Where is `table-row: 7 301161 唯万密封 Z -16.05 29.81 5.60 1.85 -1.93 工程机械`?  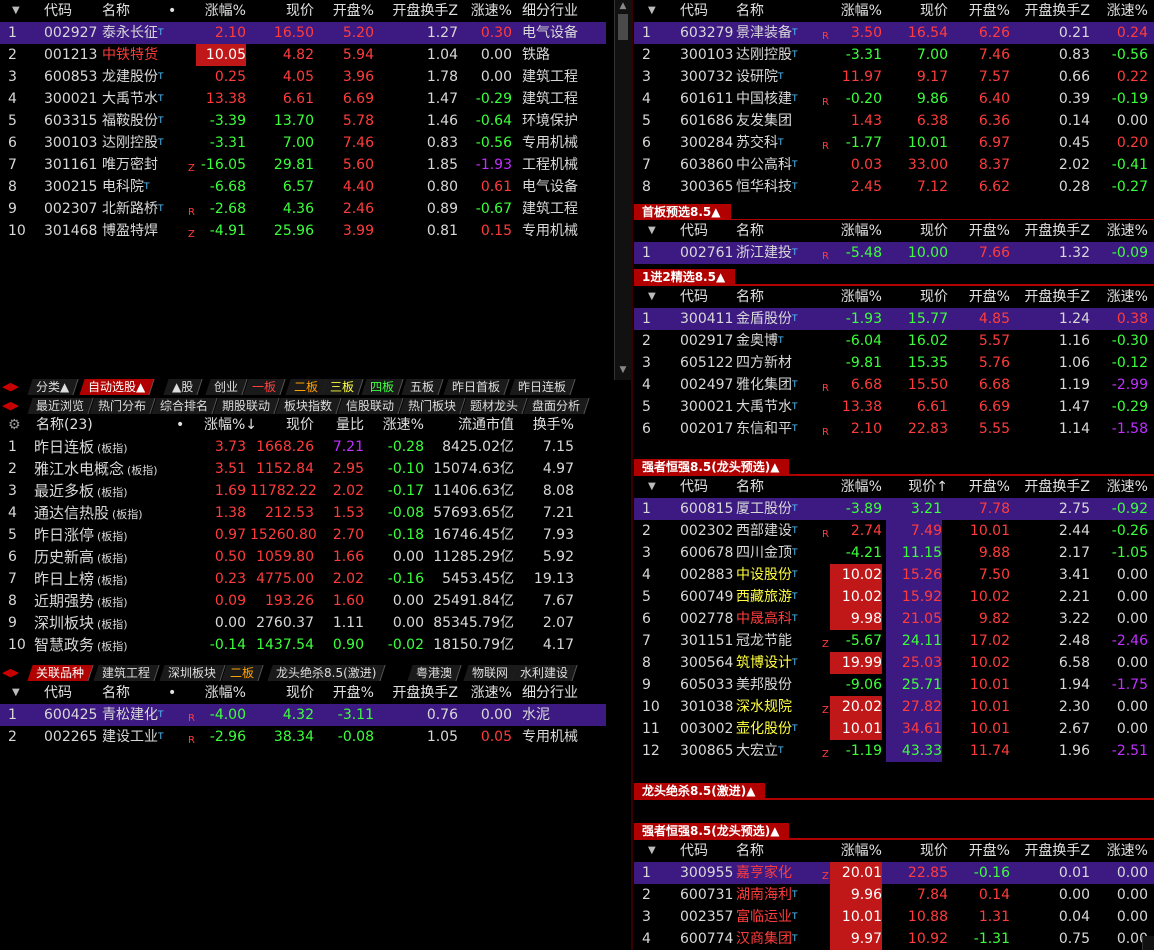
table-row: 7 301161 唯万密封 Z -16.05 29.81 5.60 1.85 -1.93 工程机械 is located at coordinates (315, 165).